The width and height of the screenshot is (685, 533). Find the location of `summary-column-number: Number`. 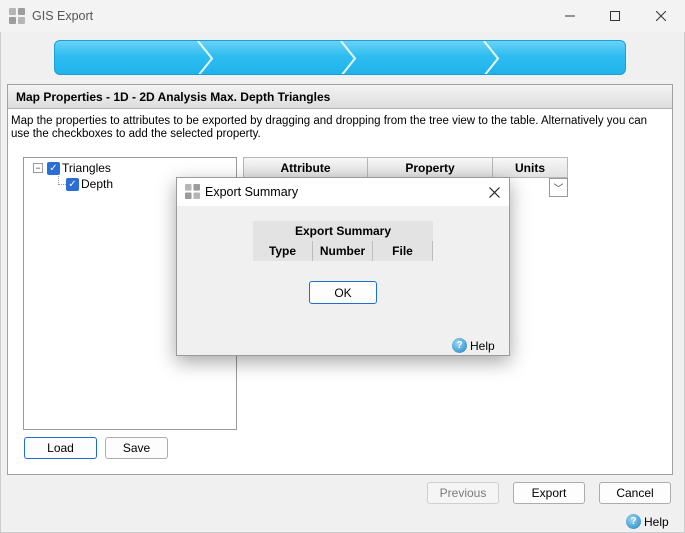

summary-column-number: Number is located at coordinates (343, 251).